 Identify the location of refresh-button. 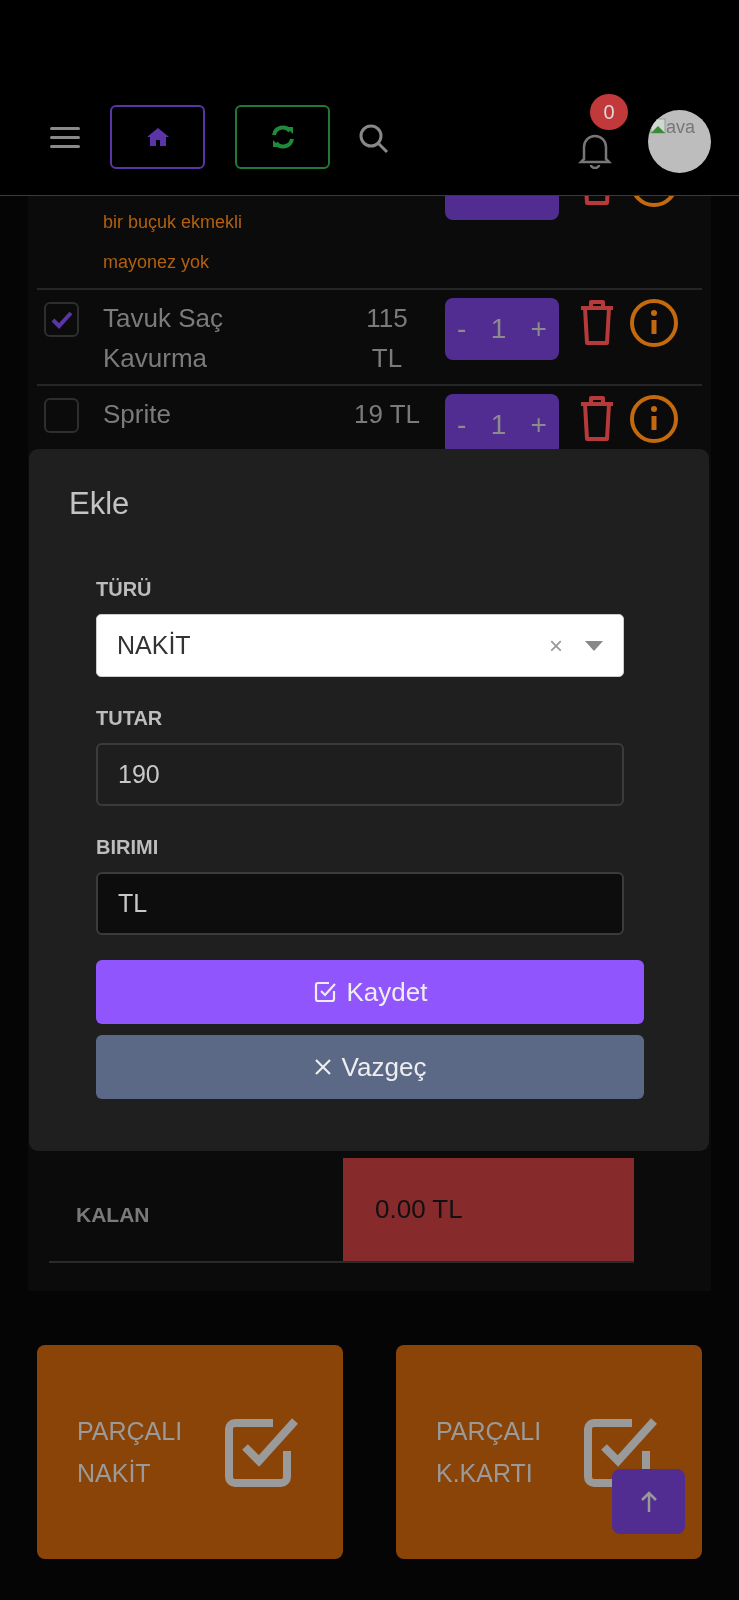
(282, 137).